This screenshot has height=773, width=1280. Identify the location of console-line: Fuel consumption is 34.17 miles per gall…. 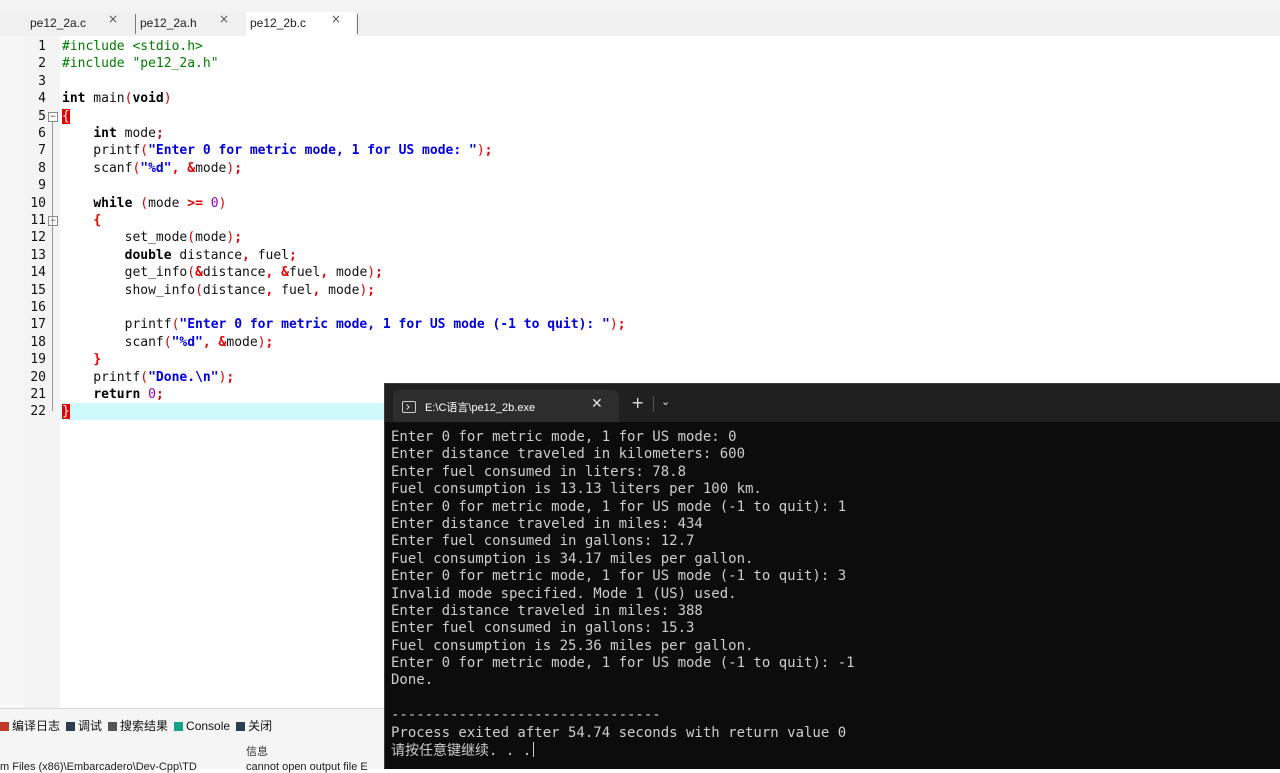
(572, 558).